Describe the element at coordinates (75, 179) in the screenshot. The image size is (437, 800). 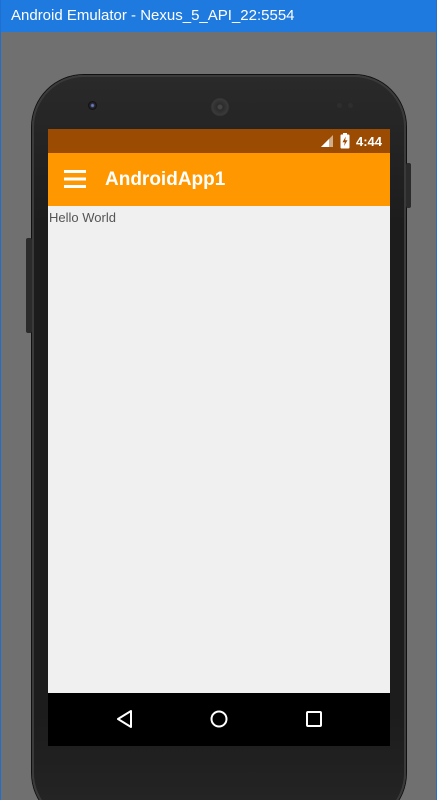
I see `hamburger-menu-icon` at that location.